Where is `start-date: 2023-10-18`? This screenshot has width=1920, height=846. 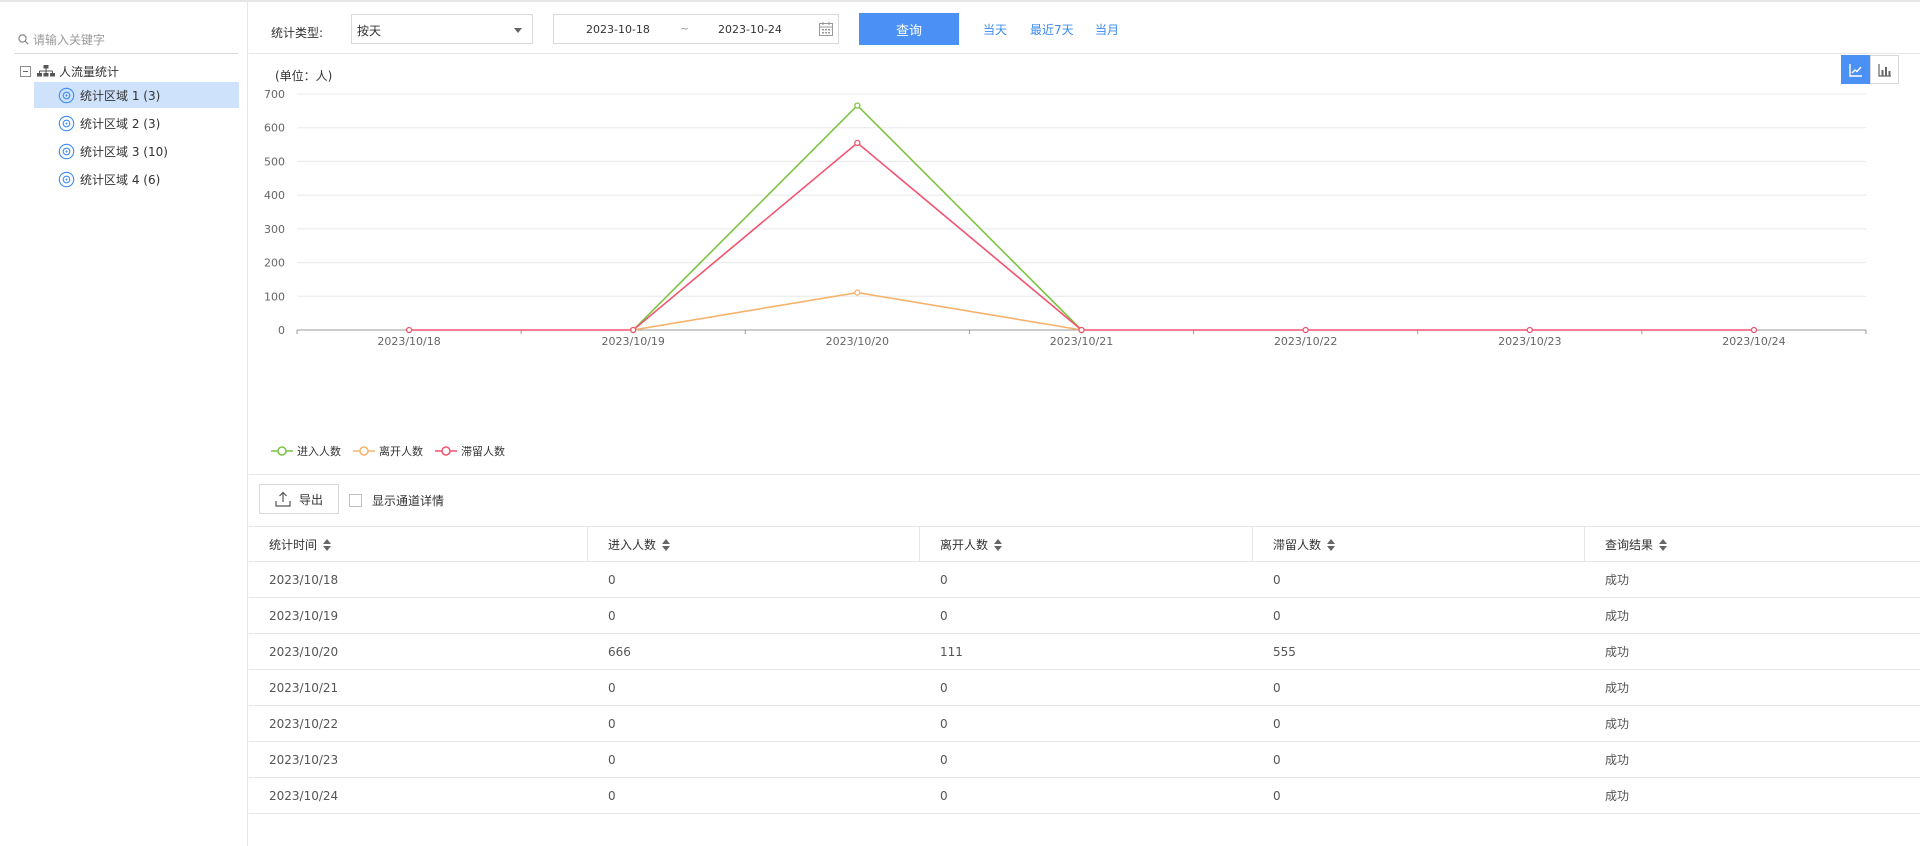
start-date: 2023-10-18 is located at coordinates (618, 29).